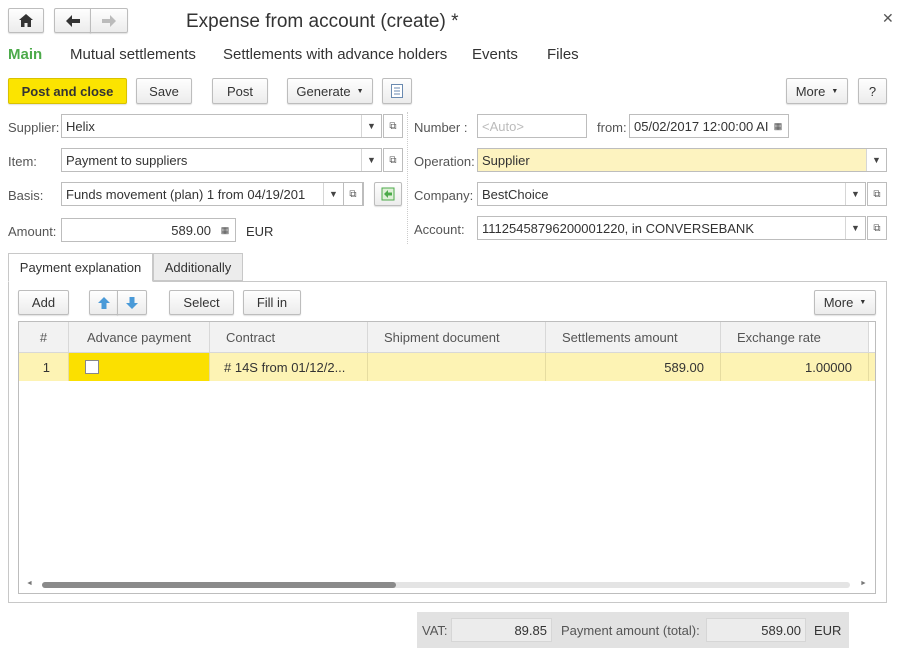  Describe the element at coordinates (630, 630) in the screenshot. I see `total-label: Payment amount (total):` at that location.